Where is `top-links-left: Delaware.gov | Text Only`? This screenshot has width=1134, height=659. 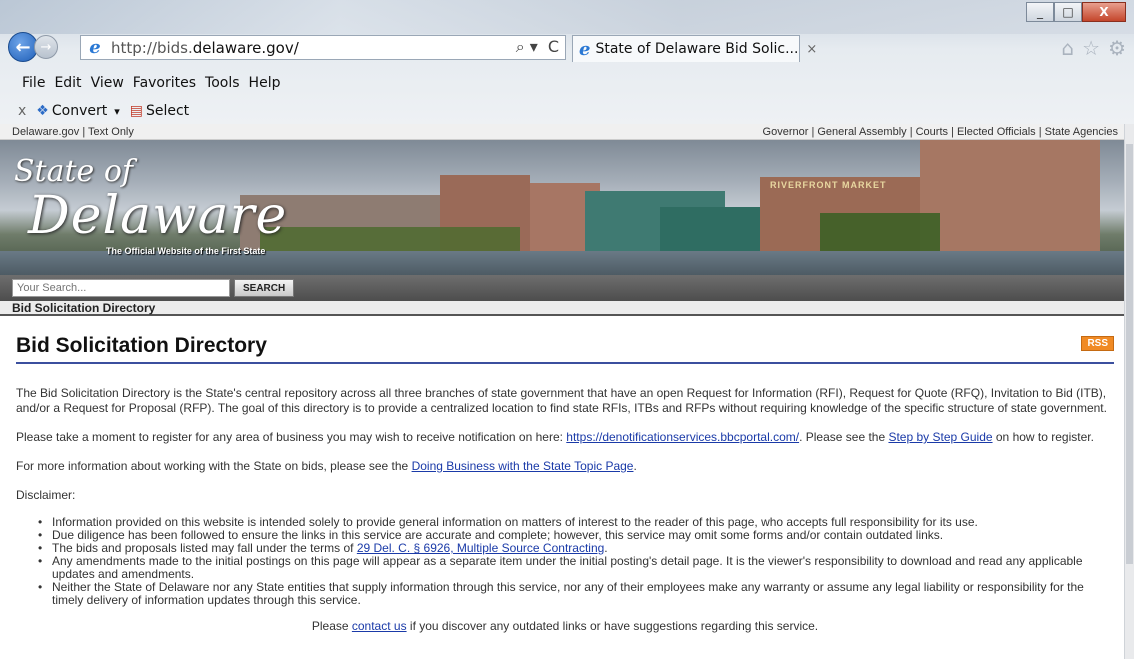 top-links-left: Delaware.gov | Text Only is located at coordinates (73, 132).